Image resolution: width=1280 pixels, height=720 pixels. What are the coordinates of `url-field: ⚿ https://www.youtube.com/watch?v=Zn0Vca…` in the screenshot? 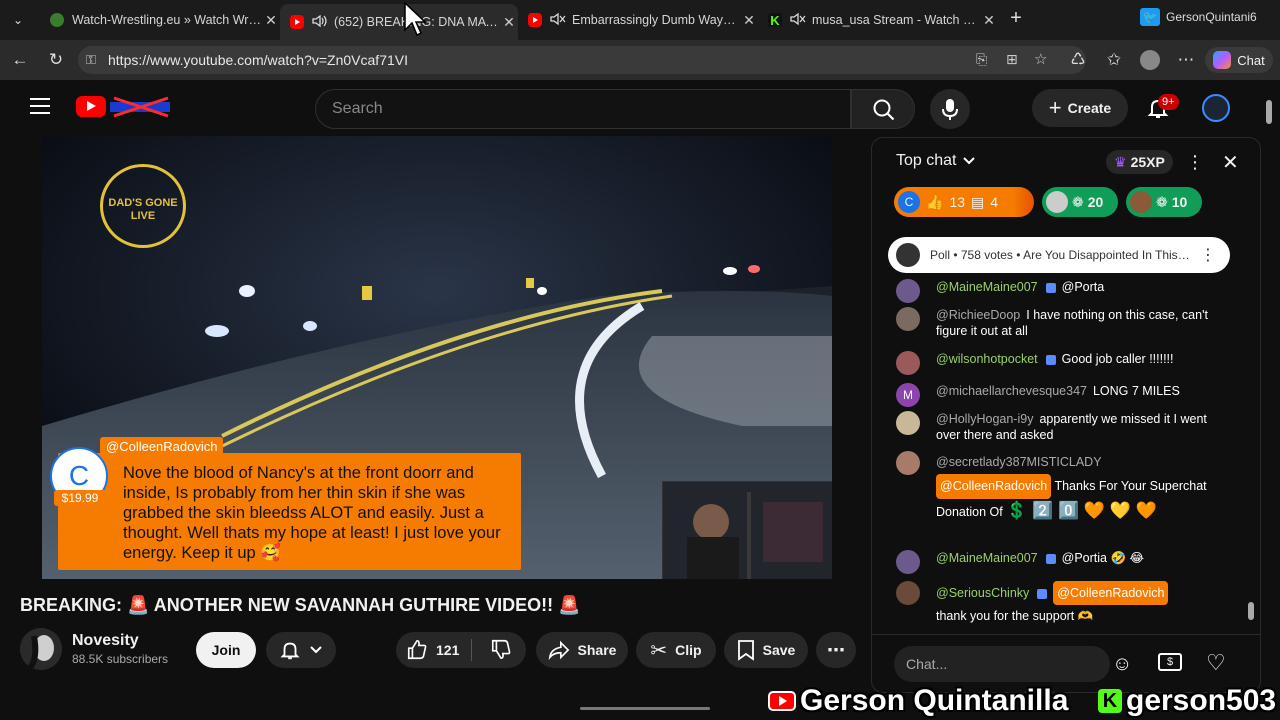 It's located at (582, 60).